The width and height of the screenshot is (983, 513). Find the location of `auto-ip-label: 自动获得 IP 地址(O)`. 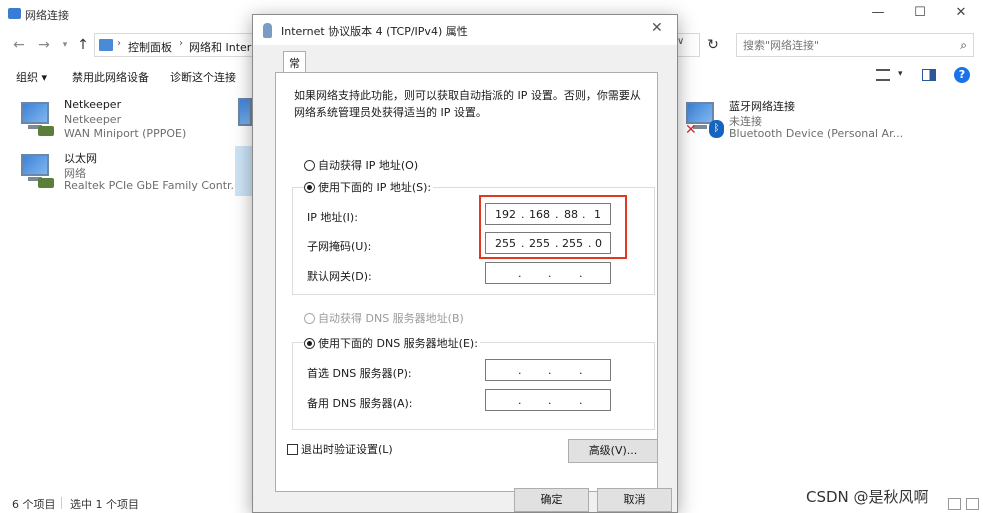

auto-ip-label: 自动获得 IP 地址(O) is located at coordinates (368, 165).